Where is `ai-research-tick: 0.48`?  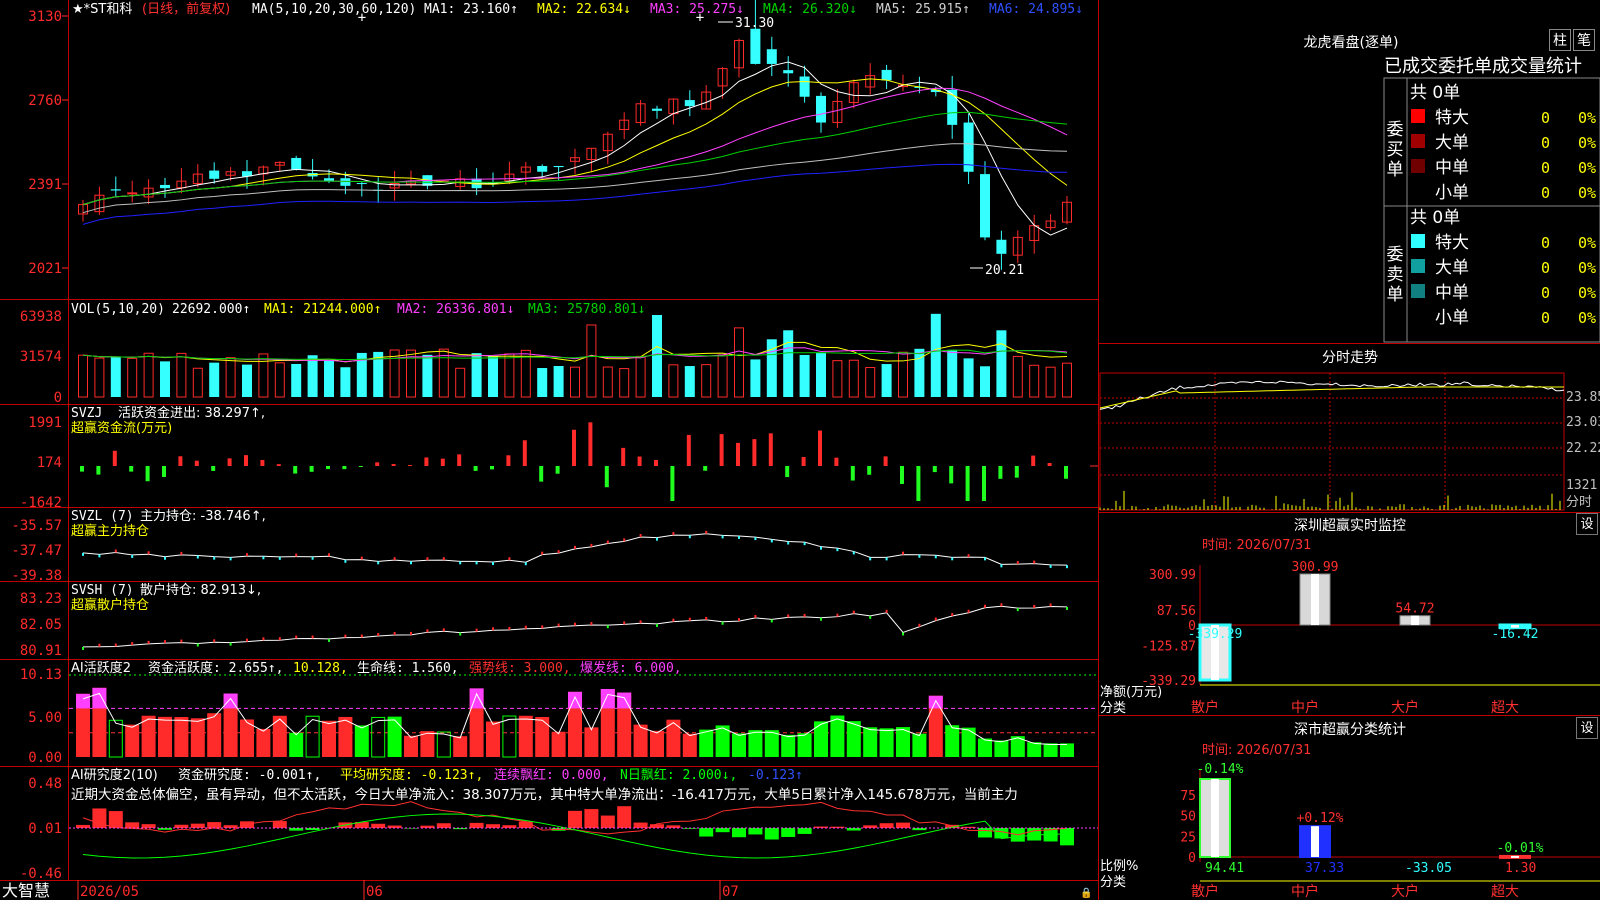 ai-research-tick: 0.48 is located at coordinates (45, 784).